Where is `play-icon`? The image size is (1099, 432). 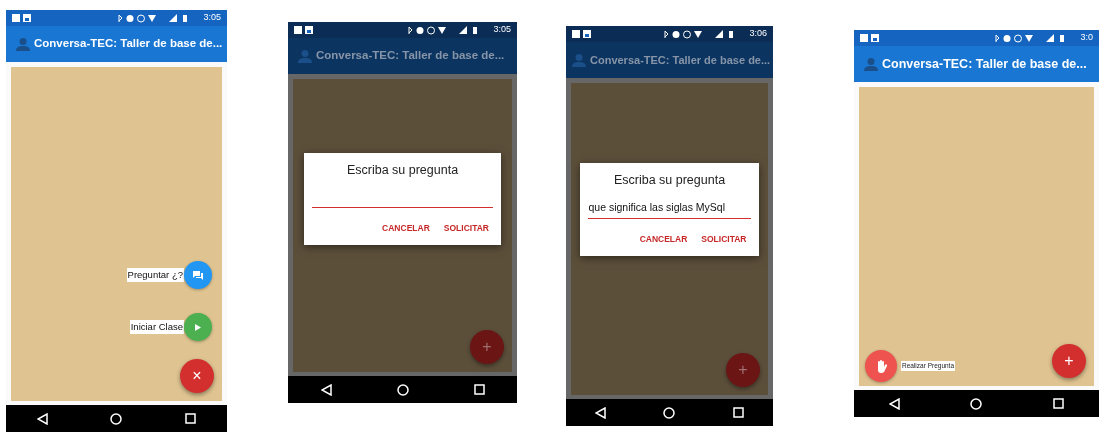 play-icon is located at coordinates (198, 327).